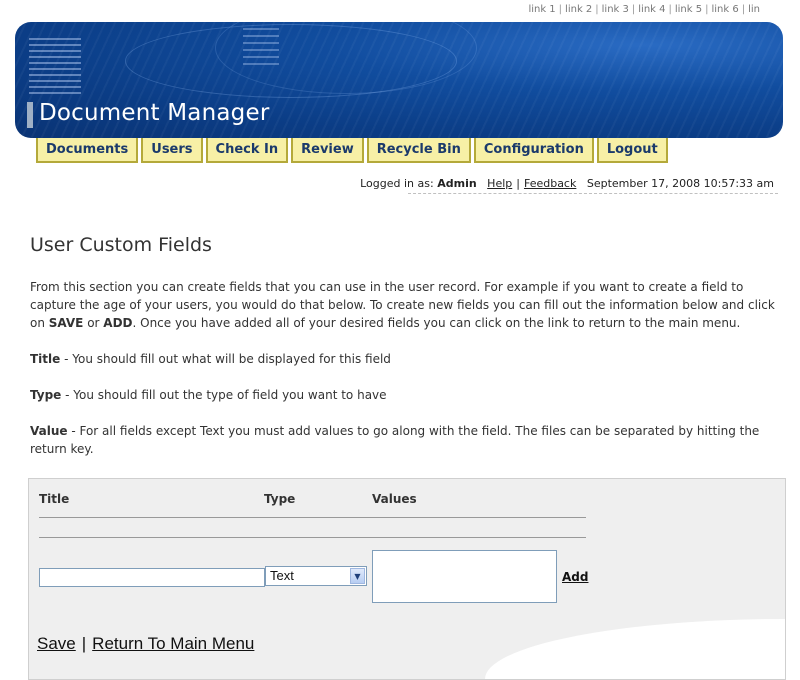  I want to click on top-link-3: link 3, so click(615, 9).